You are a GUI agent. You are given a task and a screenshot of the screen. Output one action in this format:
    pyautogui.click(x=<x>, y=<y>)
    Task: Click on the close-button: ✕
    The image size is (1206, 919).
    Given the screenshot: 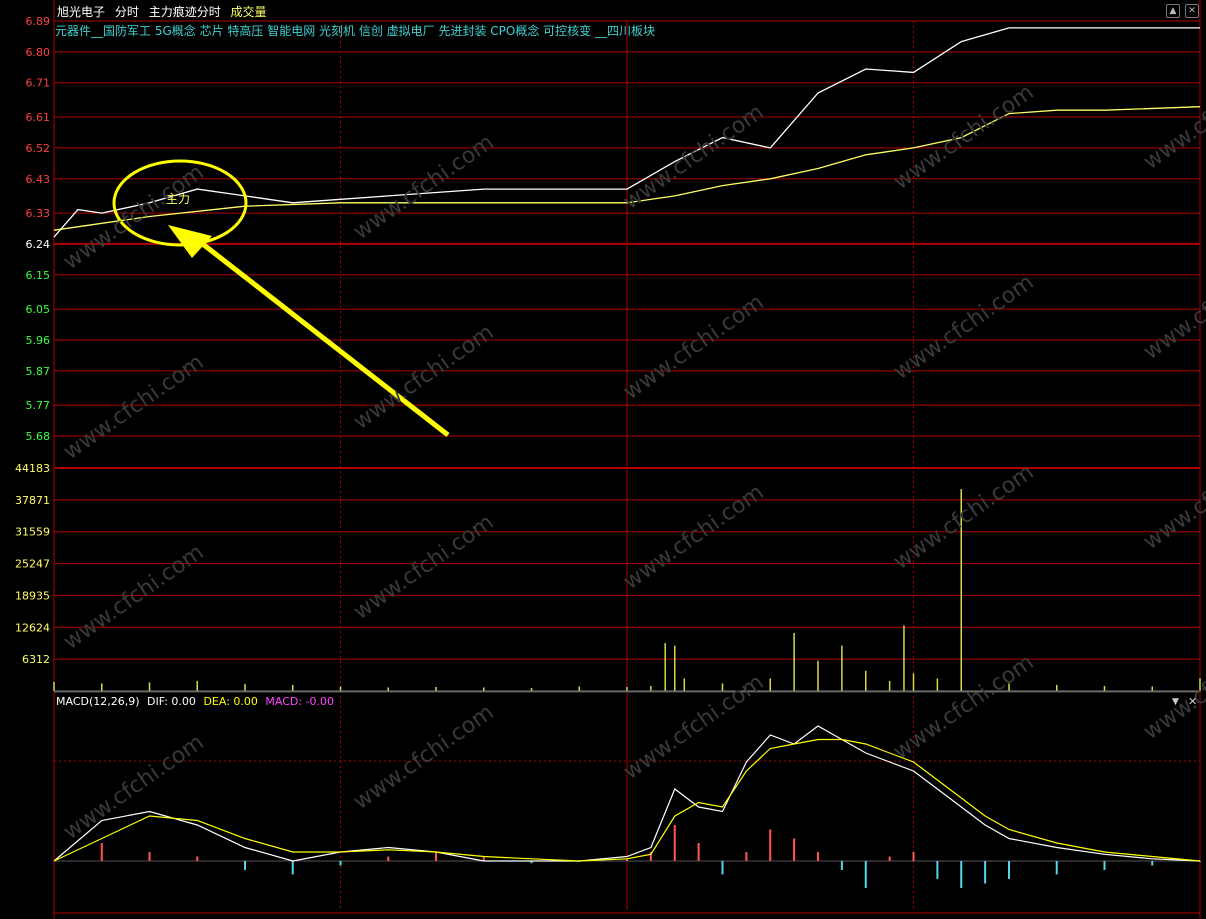 What is the action you would take?
    pyautogui.click(x=1192, y=11)
    